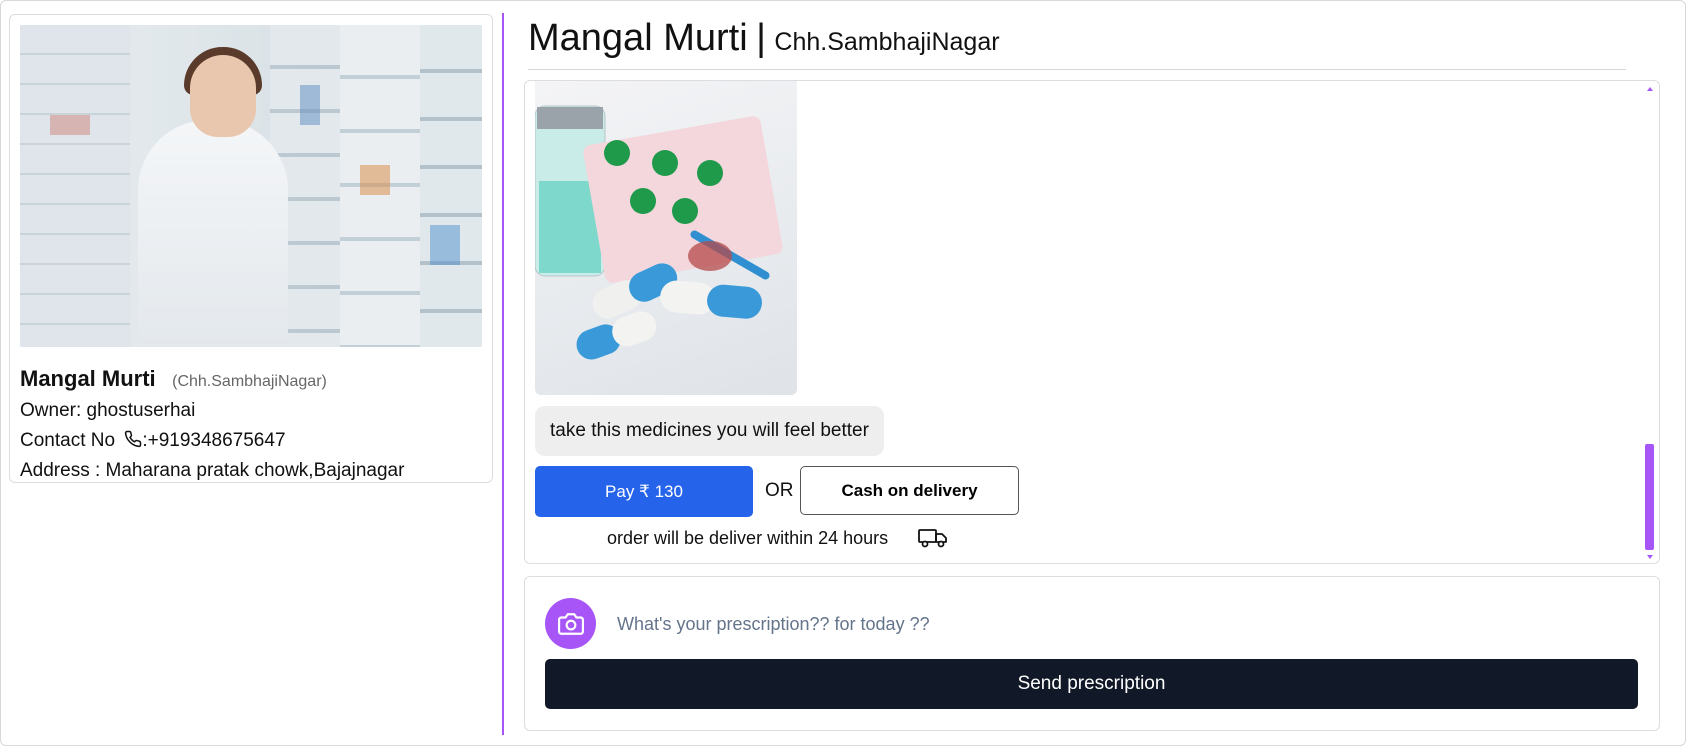  Describe the element at coordinates (933, 540) in the screenshot. I see `truck-icon` at that location.